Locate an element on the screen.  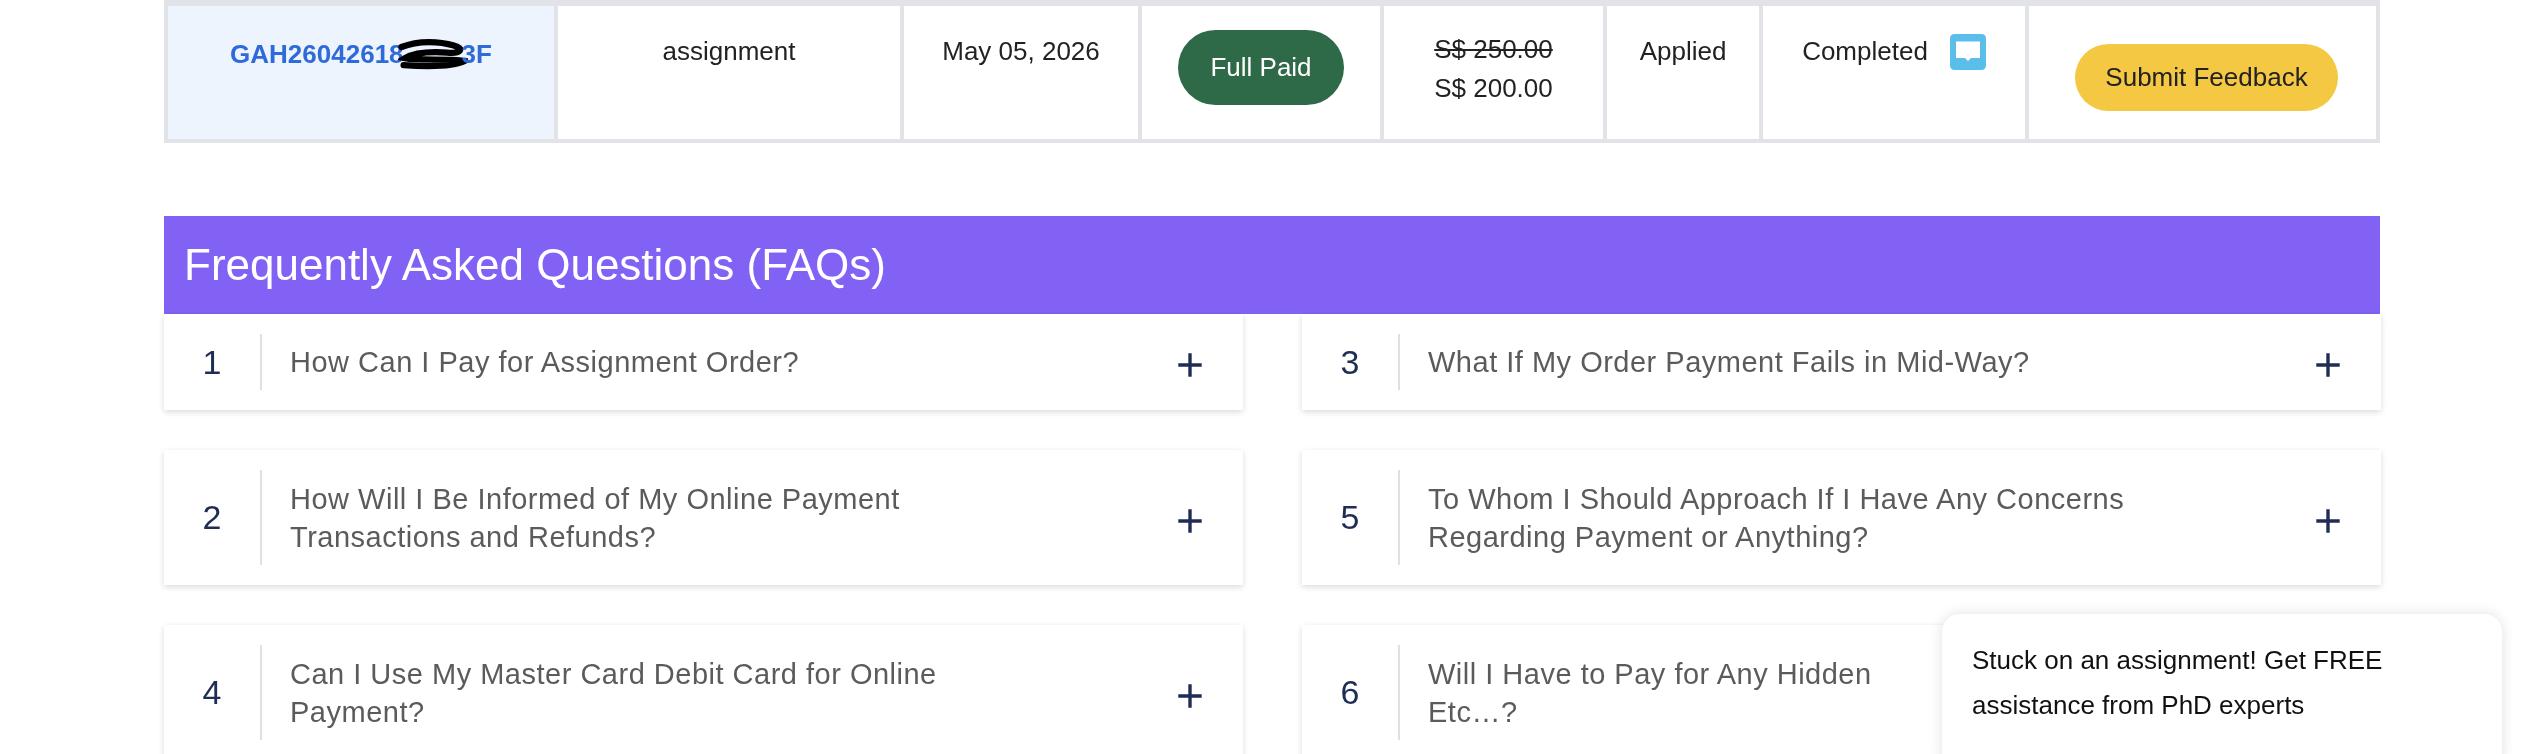
faq-item: 1 How Can I Pay for Assignment Order? is located at coordinates (703, 362).